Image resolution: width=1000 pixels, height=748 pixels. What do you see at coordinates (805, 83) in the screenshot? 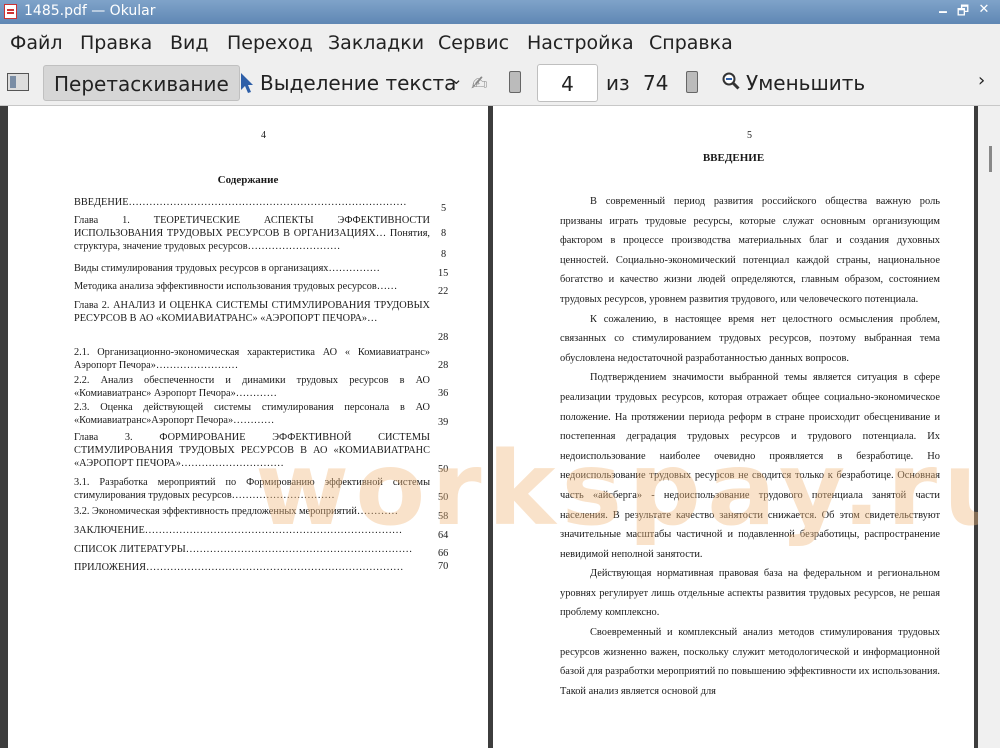
I see `zoom-out-button: Уменьшить` at bounding box center [805, 83].